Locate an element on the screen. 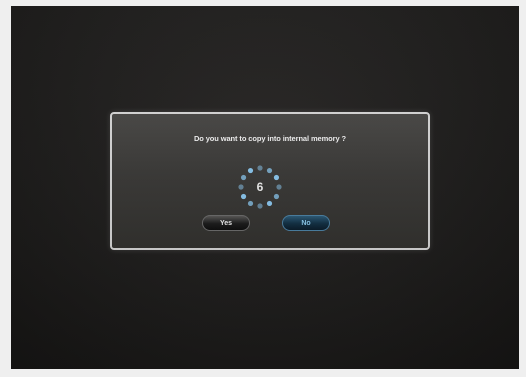  countdown-value: 6 is located at coordinates (260, 187).